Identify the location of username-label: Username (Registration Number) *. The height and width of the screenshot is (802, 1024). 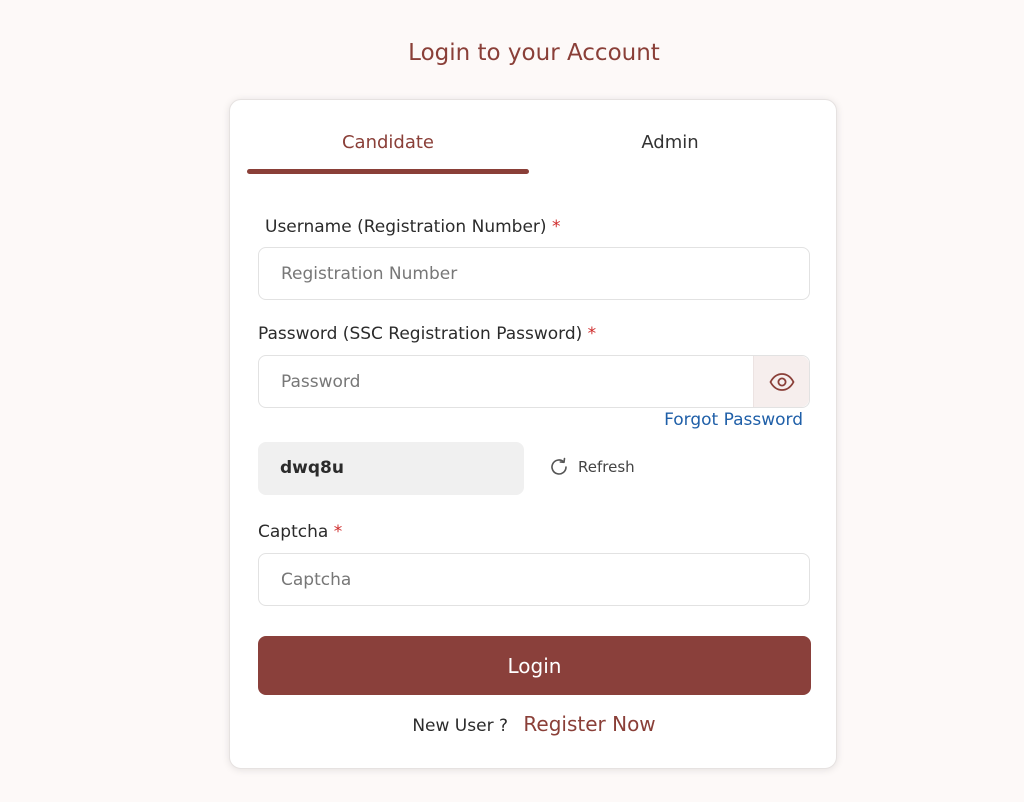
(412, 227).